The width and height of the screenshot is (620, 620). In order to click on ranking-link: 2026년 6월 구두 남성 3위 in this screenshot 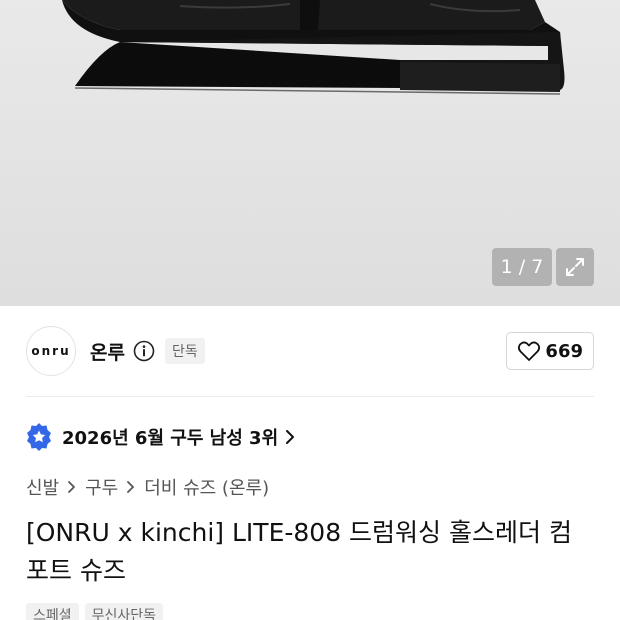, I will do `click(161, 437)`.